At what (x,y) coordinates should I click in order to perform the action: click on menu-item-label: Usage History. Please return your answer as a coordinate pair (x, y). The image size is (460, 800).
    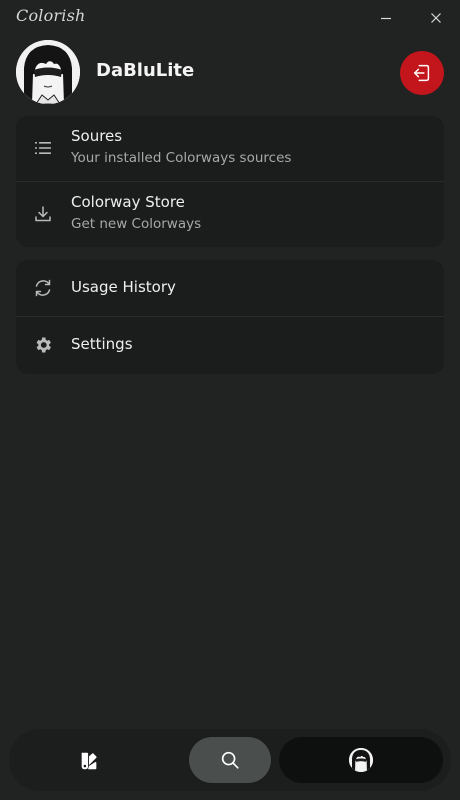
    Looking at the image, I should click on (123, 287).